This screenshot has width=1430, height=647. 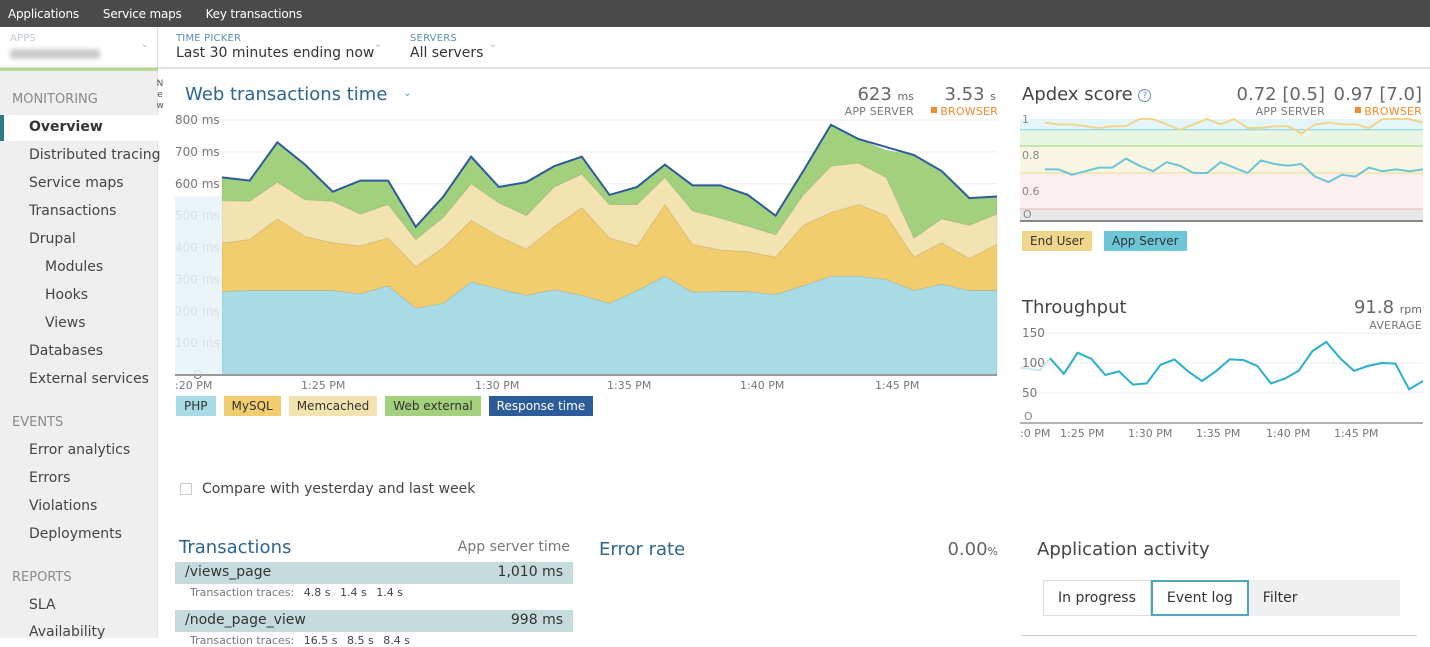 What do you see at coordinates (42, 605) in the screenshot?
I see `sidebar-item-sla: SLA` at bounding box center [42, 605].